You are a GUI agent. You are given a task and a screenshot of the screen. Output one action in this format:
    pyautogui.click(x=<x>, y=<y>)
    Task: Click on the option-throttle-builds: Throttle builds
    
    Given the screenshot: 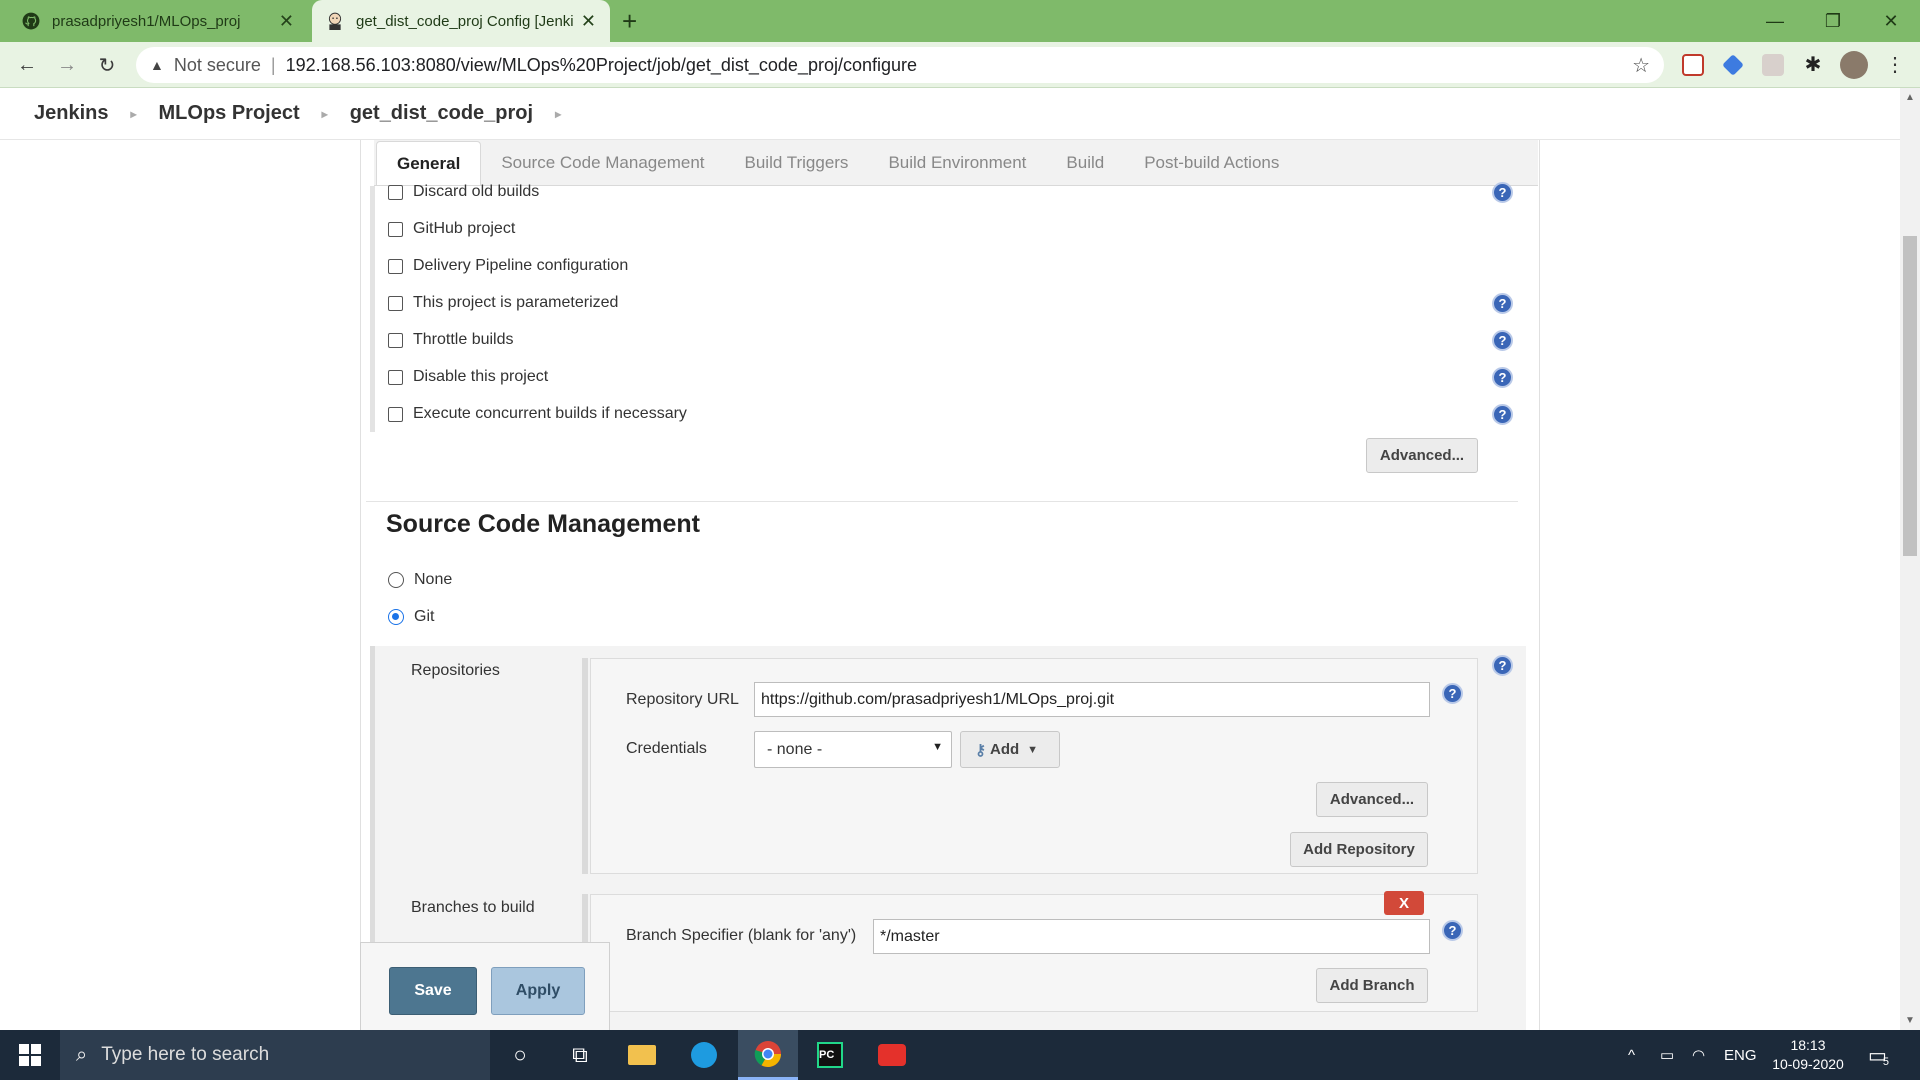 What is the action you would take?
    pyautogui.click(x=451, y=340)
    